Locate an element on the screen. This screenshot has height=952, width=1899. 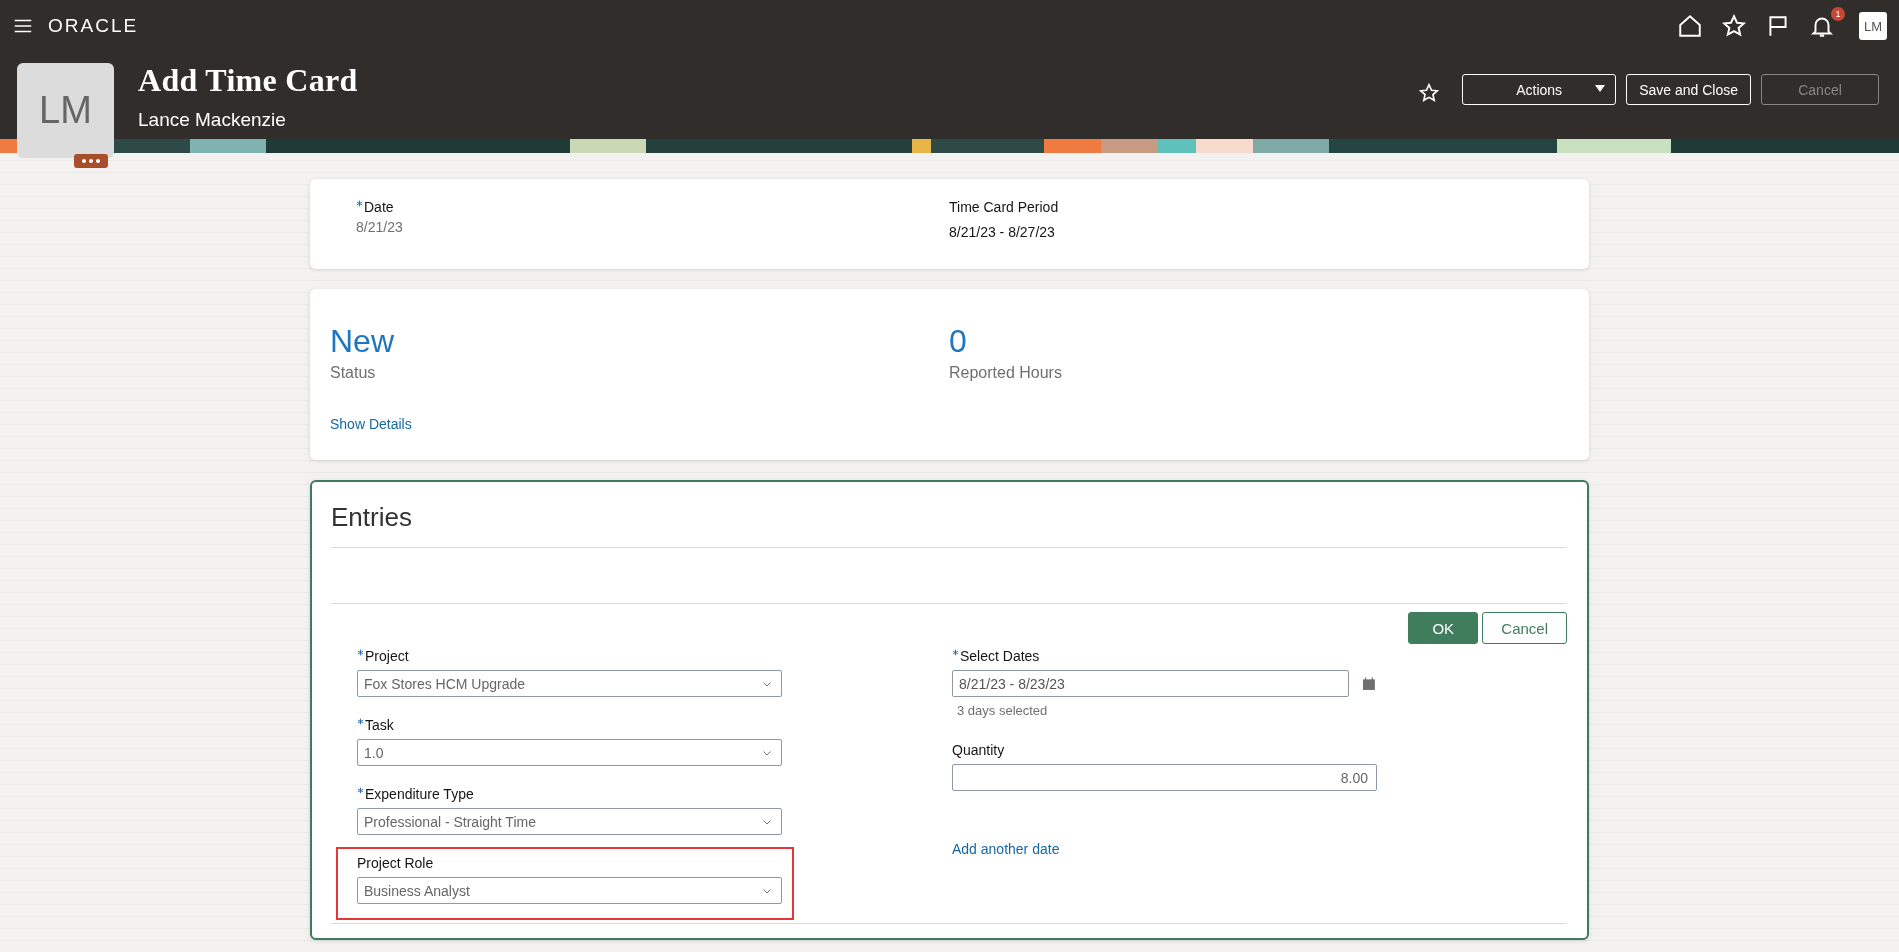
home-icon is located at coordinates (1690, 26).